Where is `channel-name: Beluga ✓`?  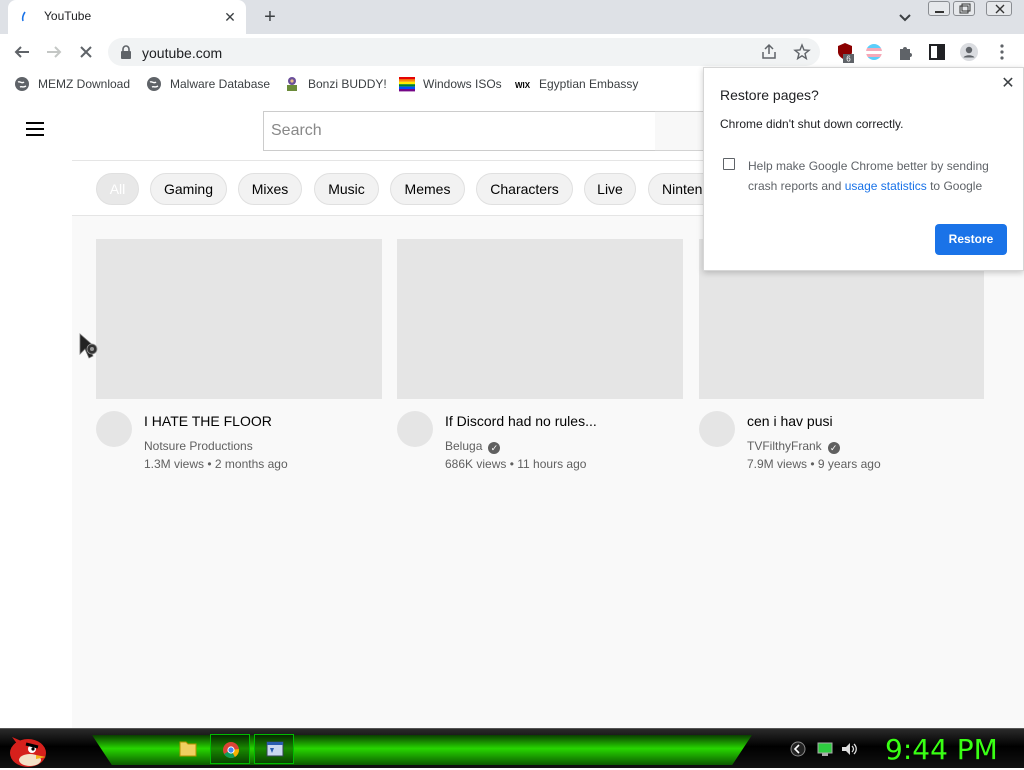 channel-name: Beluga ✓ is located at coordinates (473, 446).